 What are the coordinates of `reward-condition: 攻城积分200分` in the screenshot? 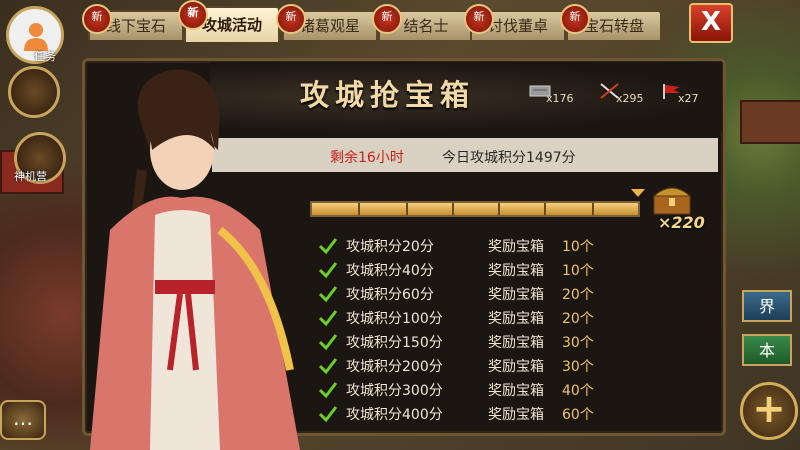 It's located at (394, 367).